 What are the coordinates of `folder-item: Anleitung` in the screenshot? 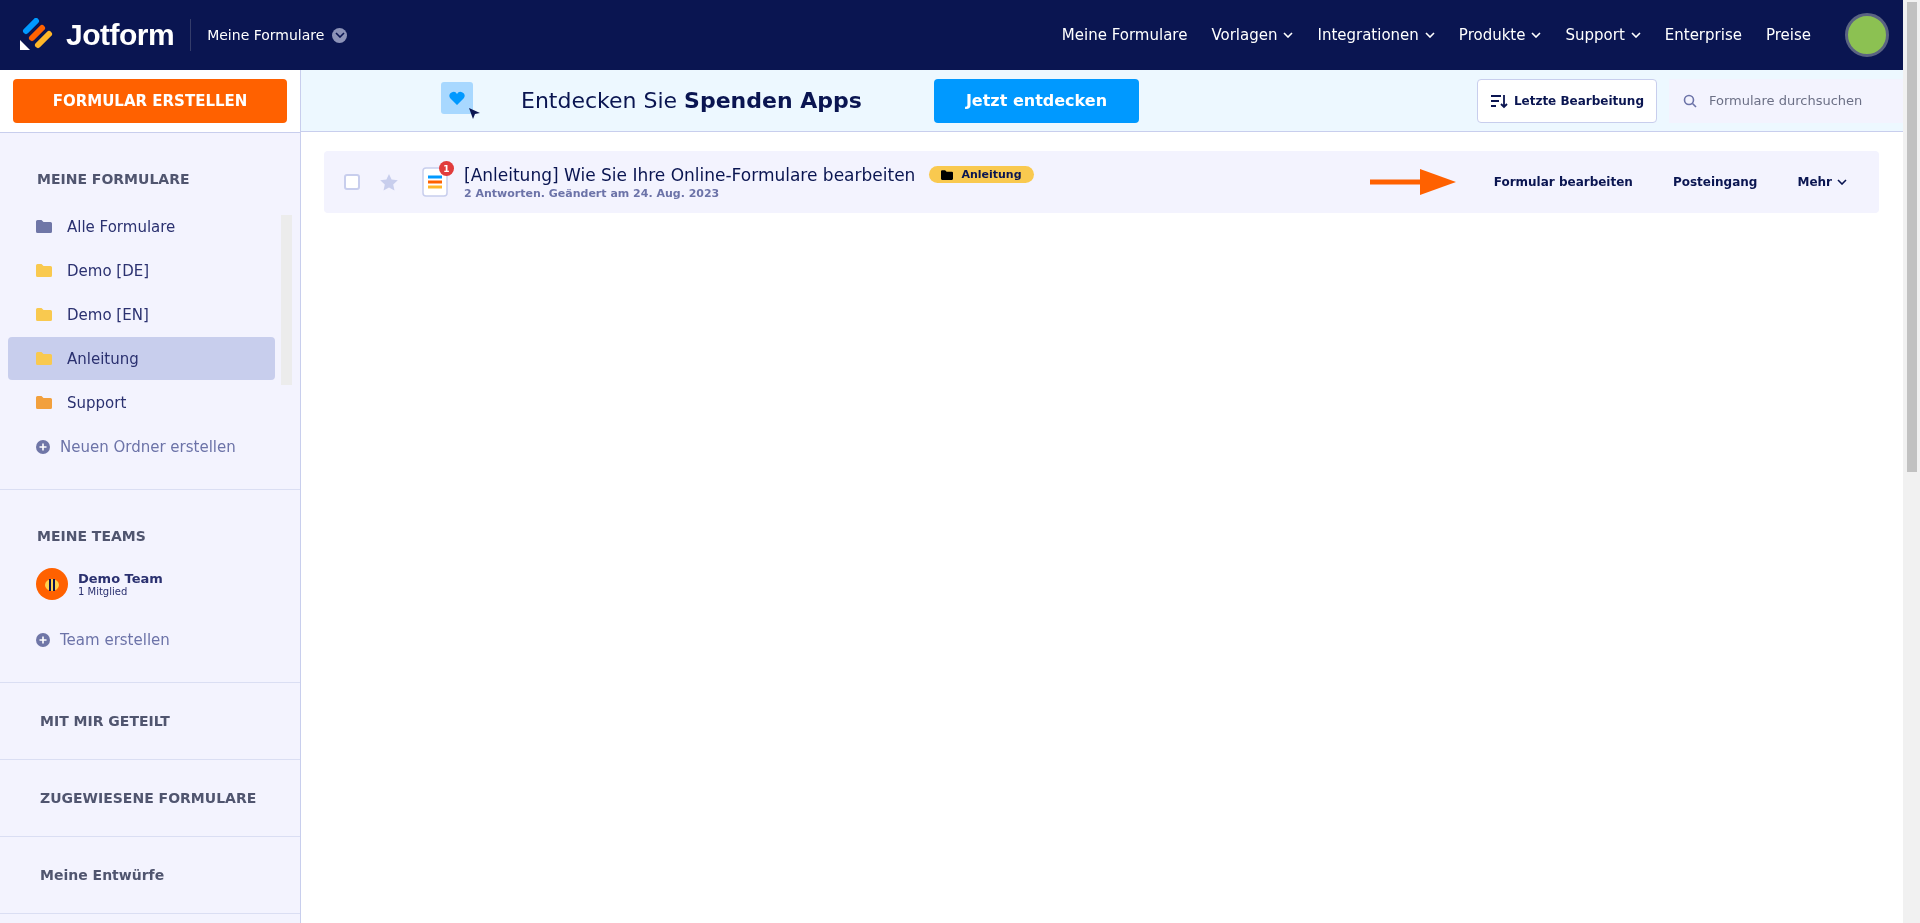 It's located at (141, 358).